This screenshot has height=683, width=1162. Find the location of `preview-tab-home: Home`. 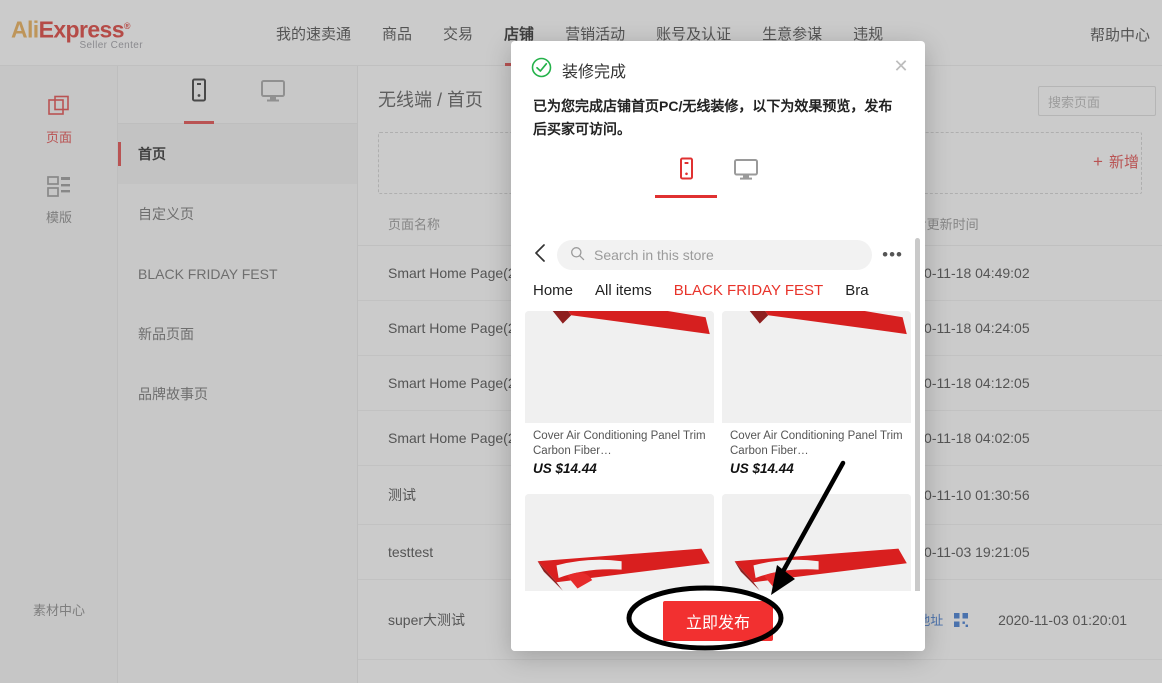

preview-tab-home: Home is located at coordinates (553, 290).